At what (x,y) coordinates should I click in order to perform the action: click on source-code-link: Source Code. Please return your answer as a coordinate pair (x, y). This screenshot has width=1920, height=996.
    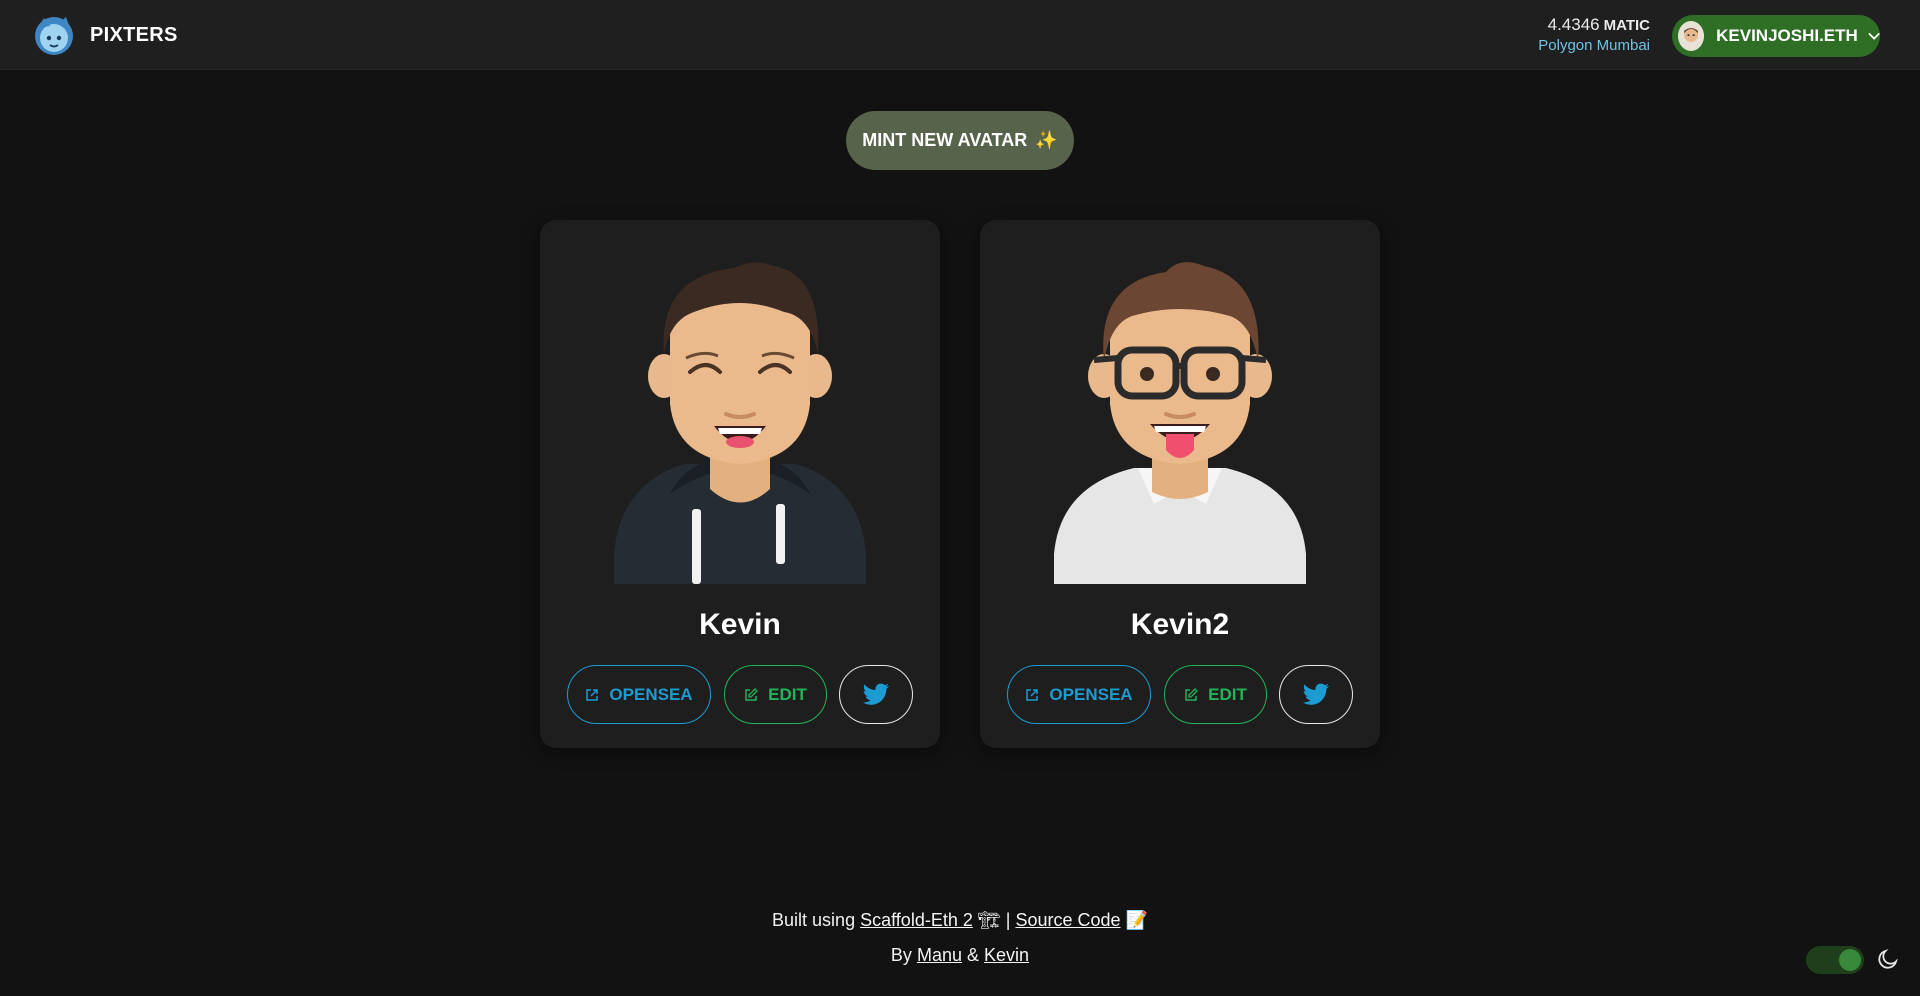
    Looking at the image, I should click on (1067, 920).